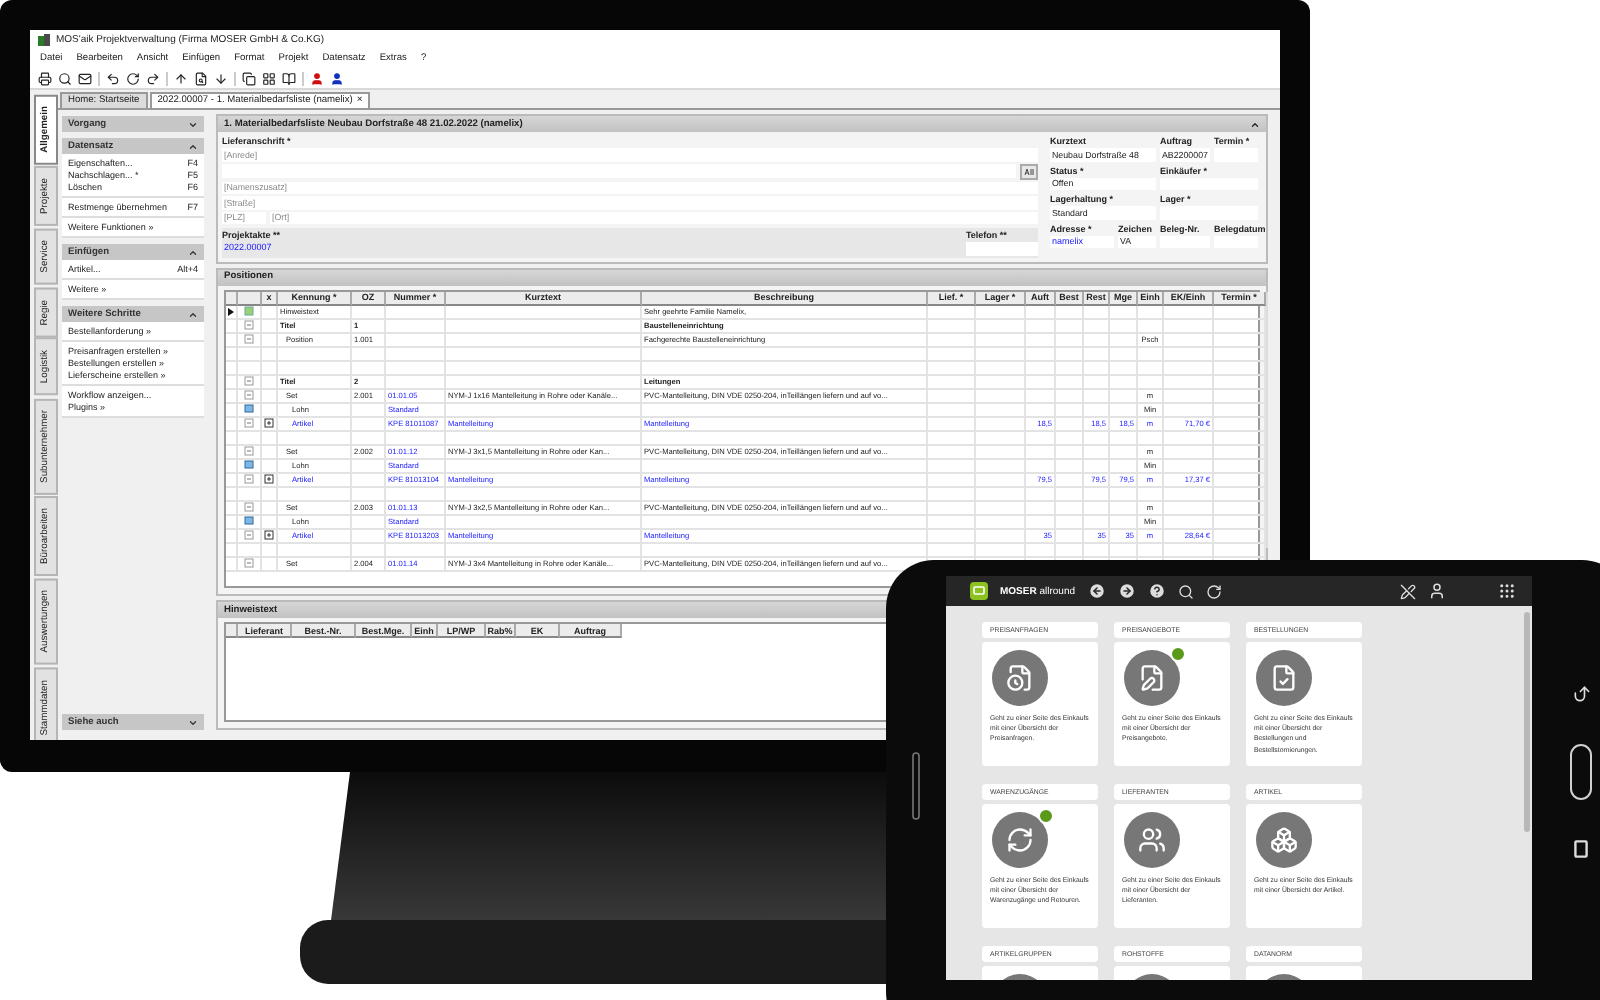 The width and height of the screenshot is (1600, 1000). I want to click on mail-icon, so click(85, 78).